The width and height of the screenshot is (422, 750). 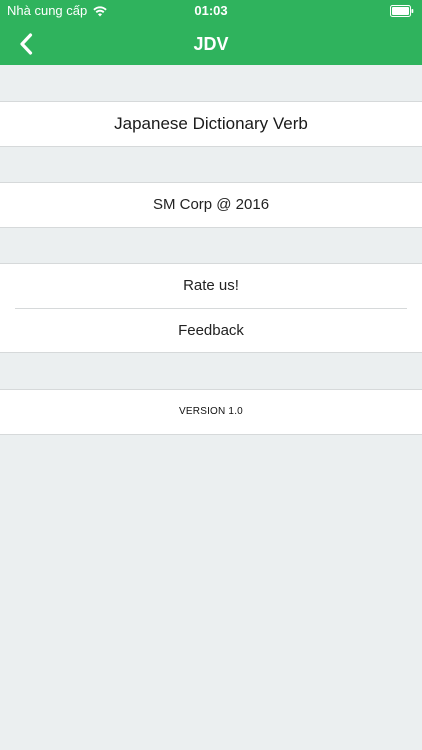 I want to click on page-title: JDV, so click(x=211, y=44).